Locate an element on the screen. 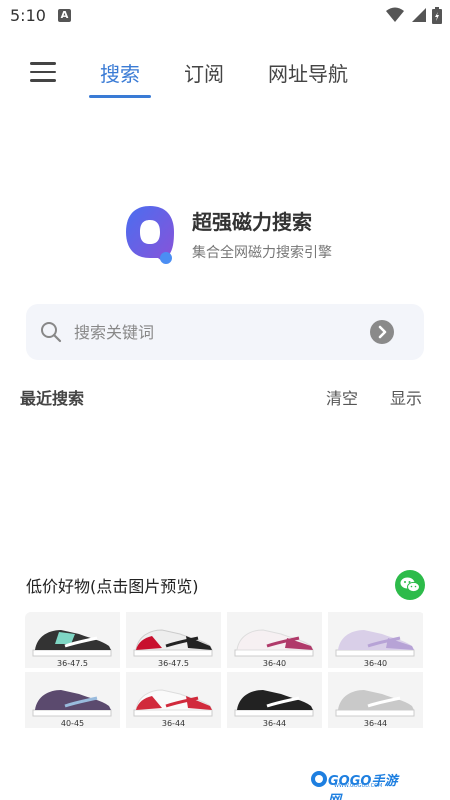 This screenshot has width=450, height=800. status-bar: 5:10 A is located at coordinates (225, 16).